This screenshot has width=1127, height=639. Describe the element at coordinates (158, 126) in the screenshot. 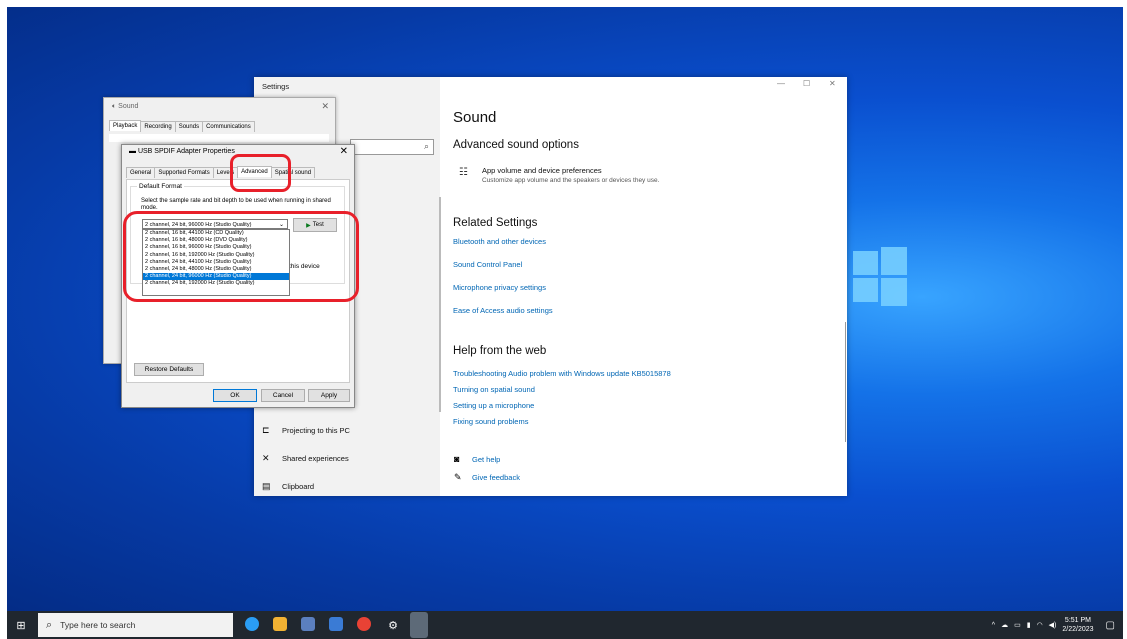

I see `tab-recording: Recording` at that location.